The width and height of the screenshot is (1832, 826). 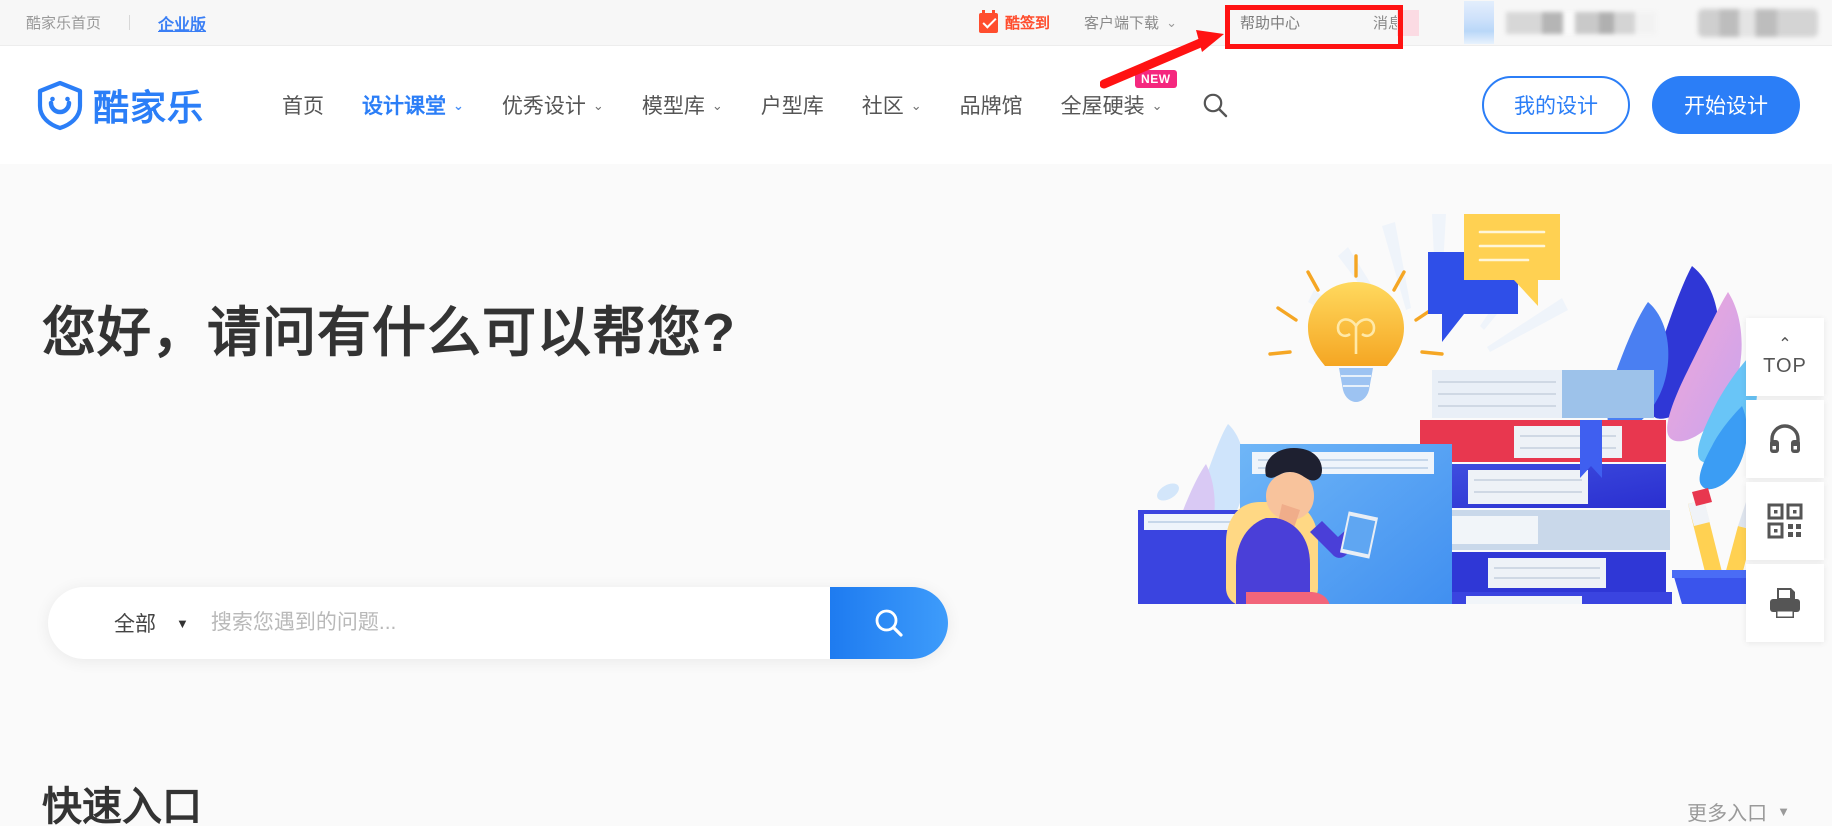 I want to click on more-entries-button: 更多入口 ▼, so click(x=1738, y=811).